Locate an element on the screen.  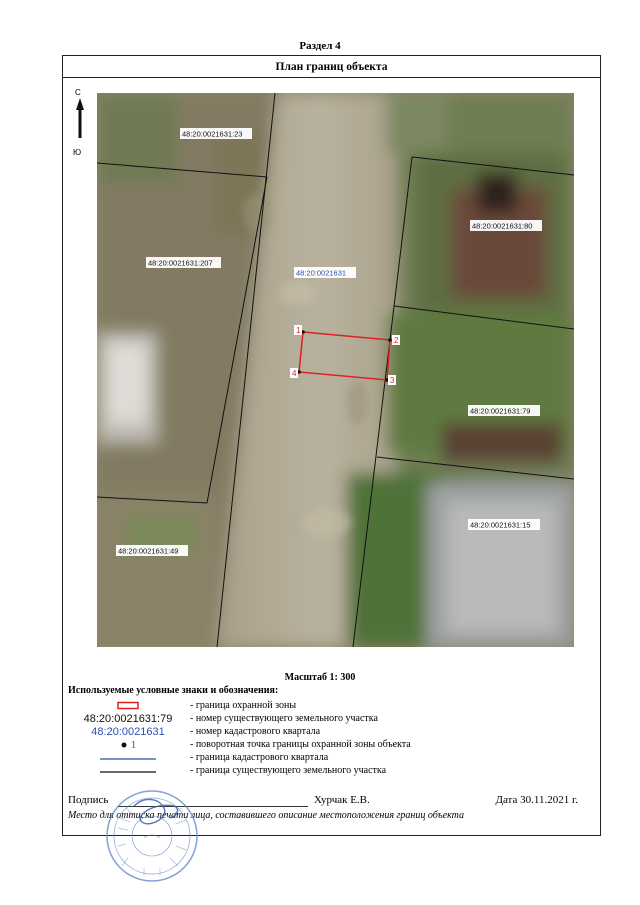
point-label-1: 1 is located at coordinates (298, 330).